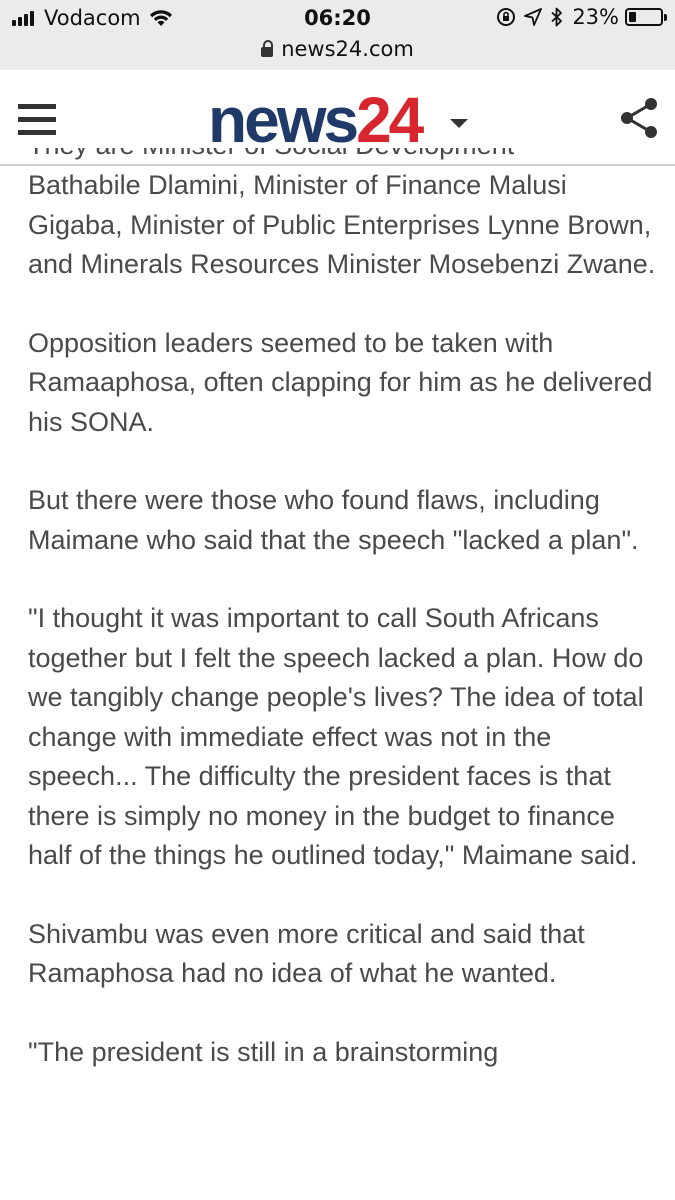 This screenshot has width=675, height=1200. I want to click on battery-percent: 23%, so click(595, 17).